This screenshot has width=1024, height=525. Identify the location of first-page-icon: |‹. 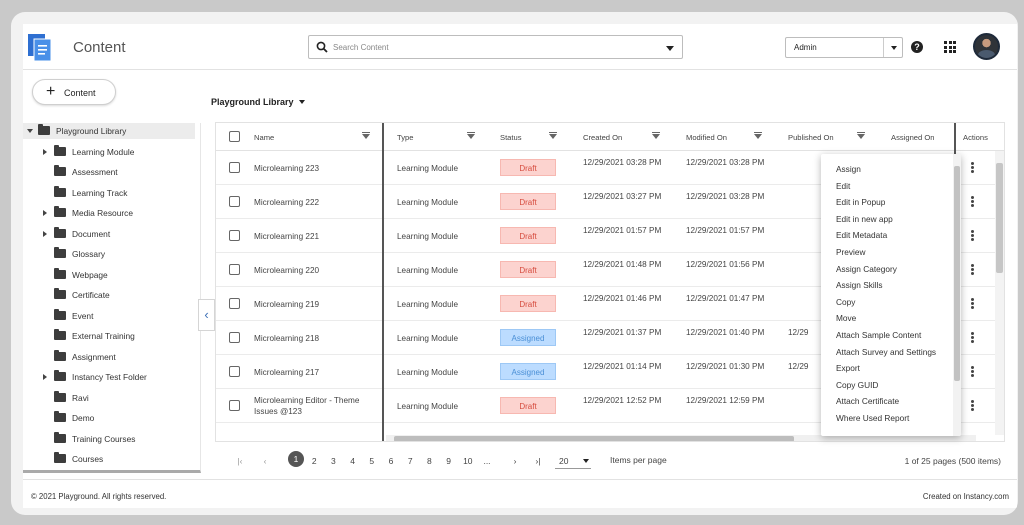
(240, 461).